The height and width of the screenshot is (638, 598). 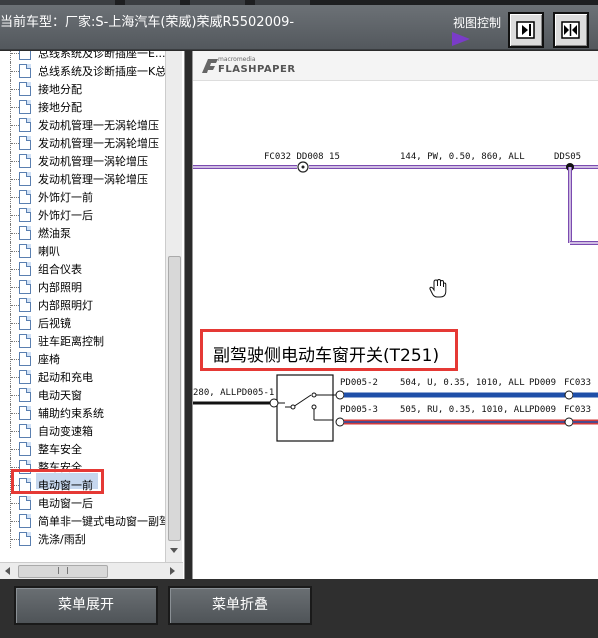 I want to click on tree-item-label: 座椅, so click(x=49, y=359).